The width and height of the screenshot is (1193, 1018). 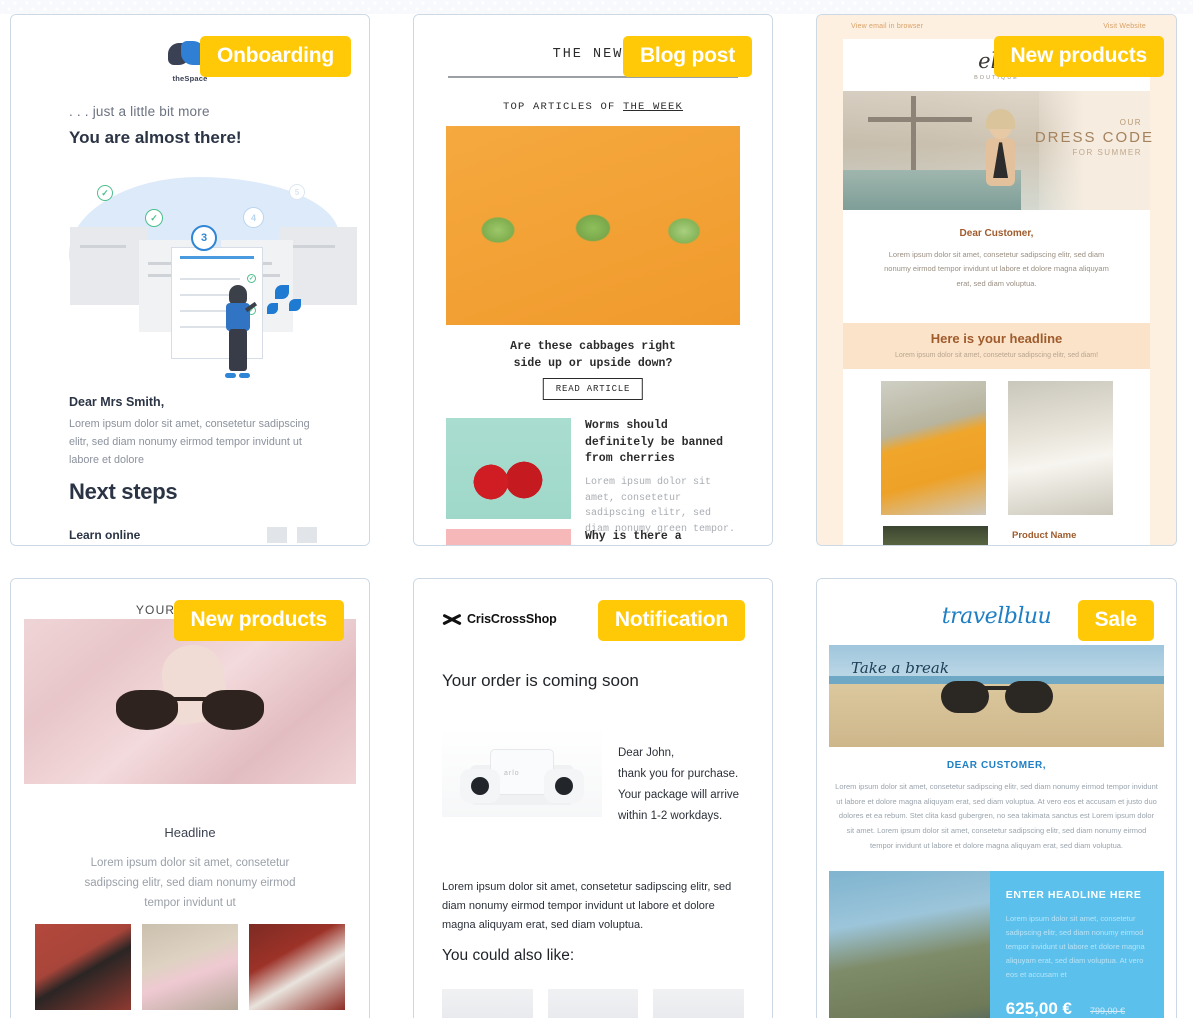 What do you see at coordinates (671, 621) in the screenshot?
I see `badge-notification: Notification` at bounding box center [671, 621].